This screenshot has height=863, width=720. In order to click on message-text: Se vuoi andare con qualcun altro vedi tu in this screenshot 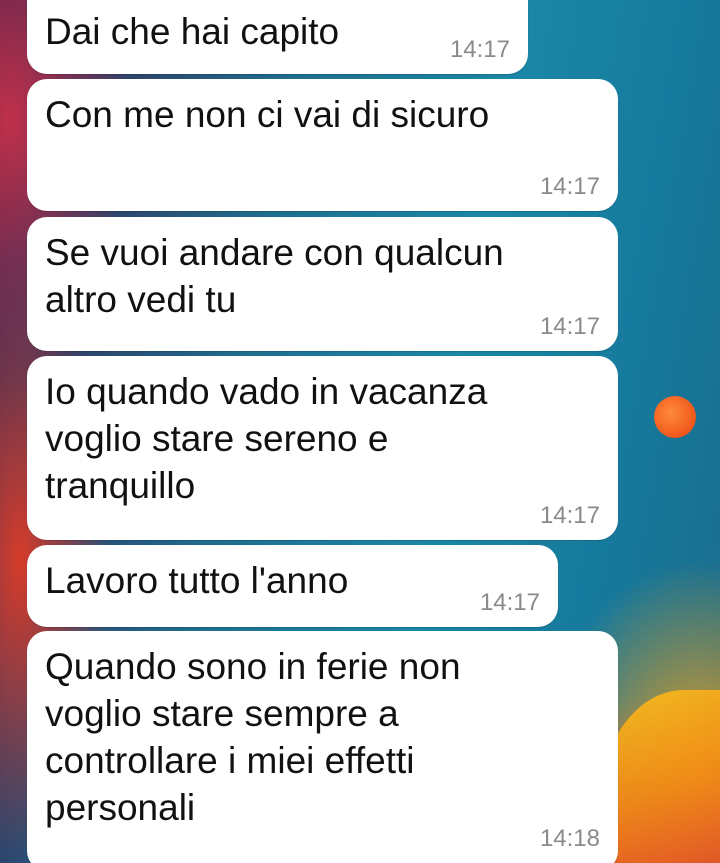, I will do `click(274, 276)`.